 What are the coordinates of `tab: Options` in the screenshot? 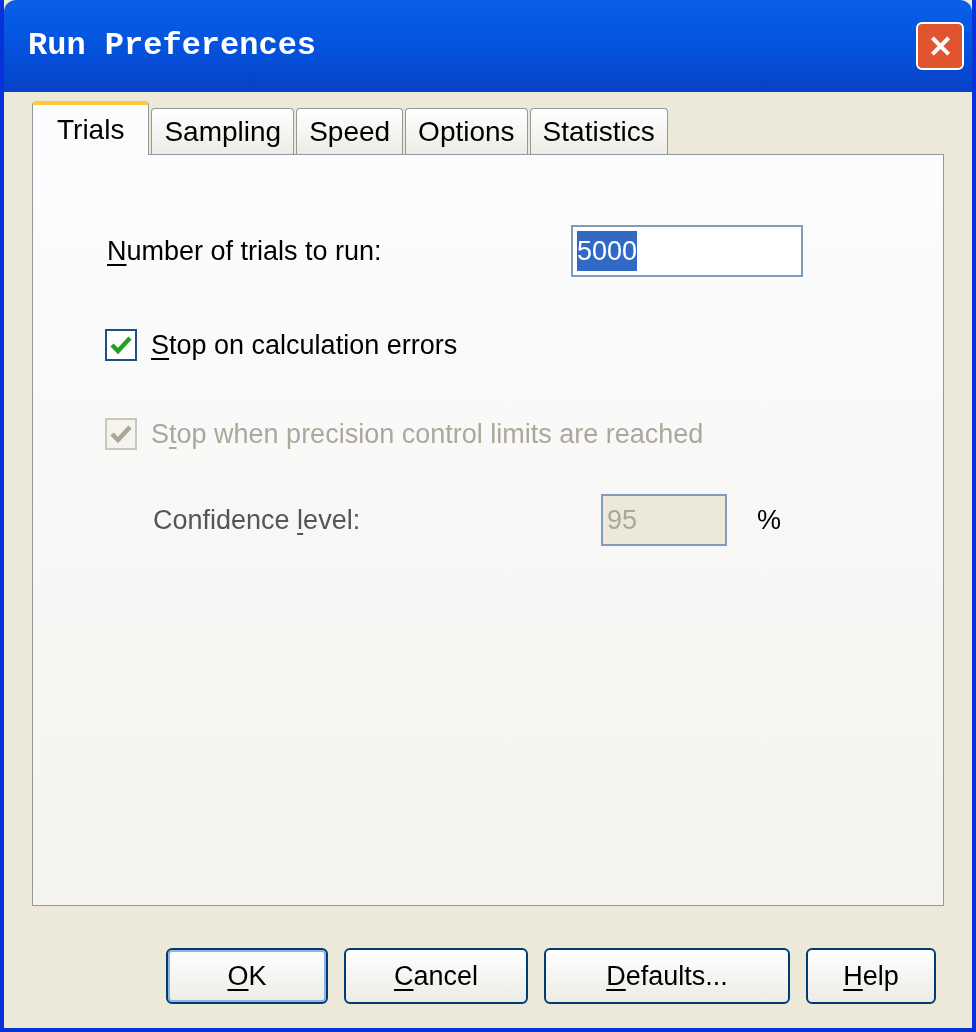 It's located at (466, 131).